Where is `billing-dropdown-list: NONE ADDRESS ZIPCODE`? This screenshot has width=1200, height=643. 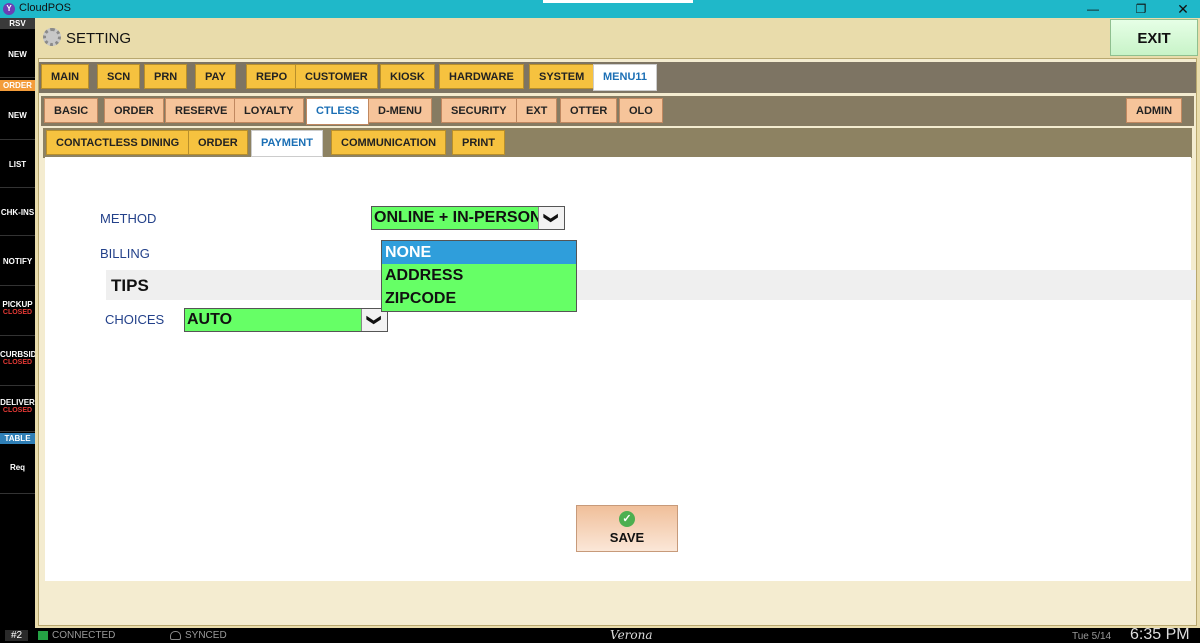
billing-dropdown-list: NONE ADDRESS ZIPCODE is located at coordinates (479, 276).